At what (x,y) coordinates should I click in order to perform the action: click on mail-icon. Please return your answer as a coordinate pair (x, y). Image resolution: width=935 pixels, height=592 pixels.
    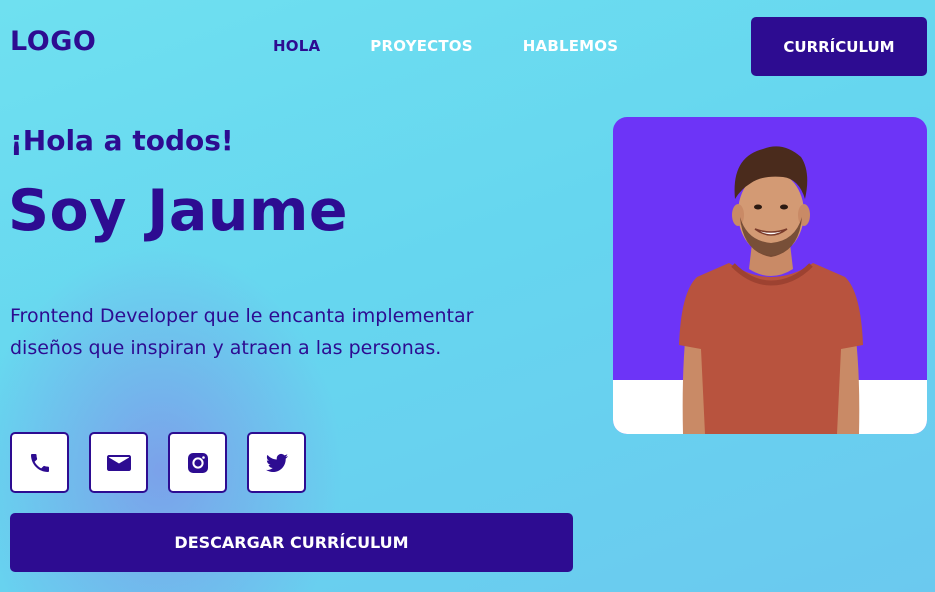
    Looking at the image, I should click on (118, 462).